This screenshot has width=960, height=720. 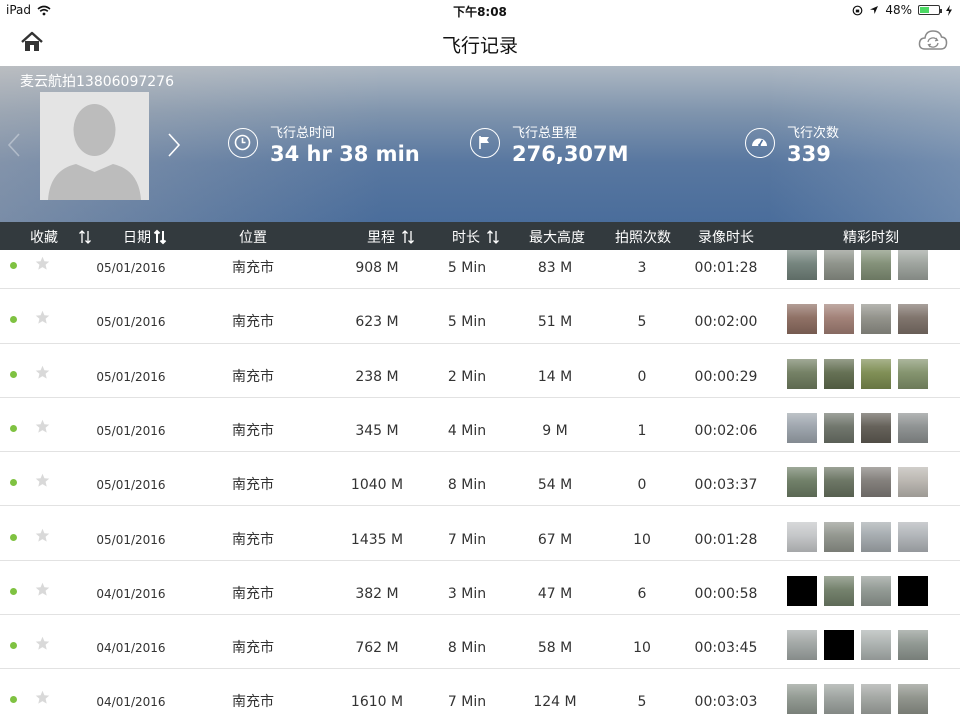 I want to click on table-row: 04/01/2016 南充市 762 M 8 Min 58 M 10 00:03:45, so click(x=480, y=642).